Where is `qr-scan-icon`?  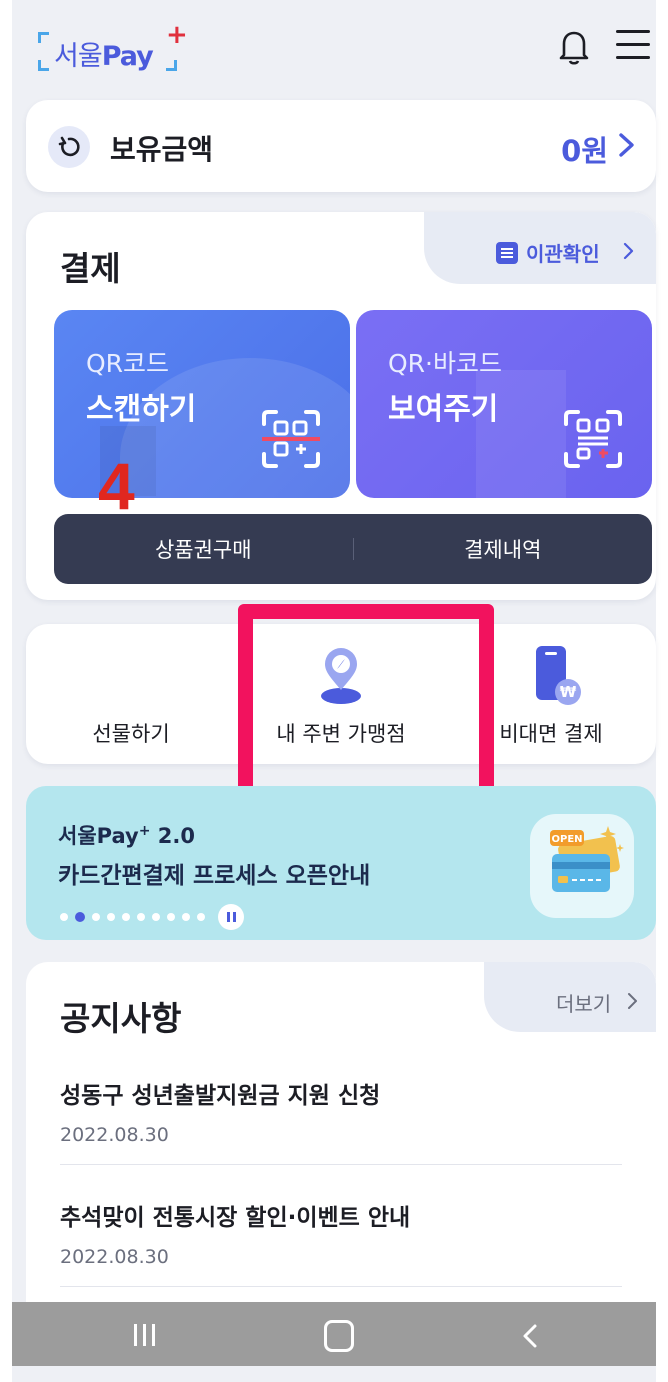
qr-scan-icon is located at coordinates (291, 439).